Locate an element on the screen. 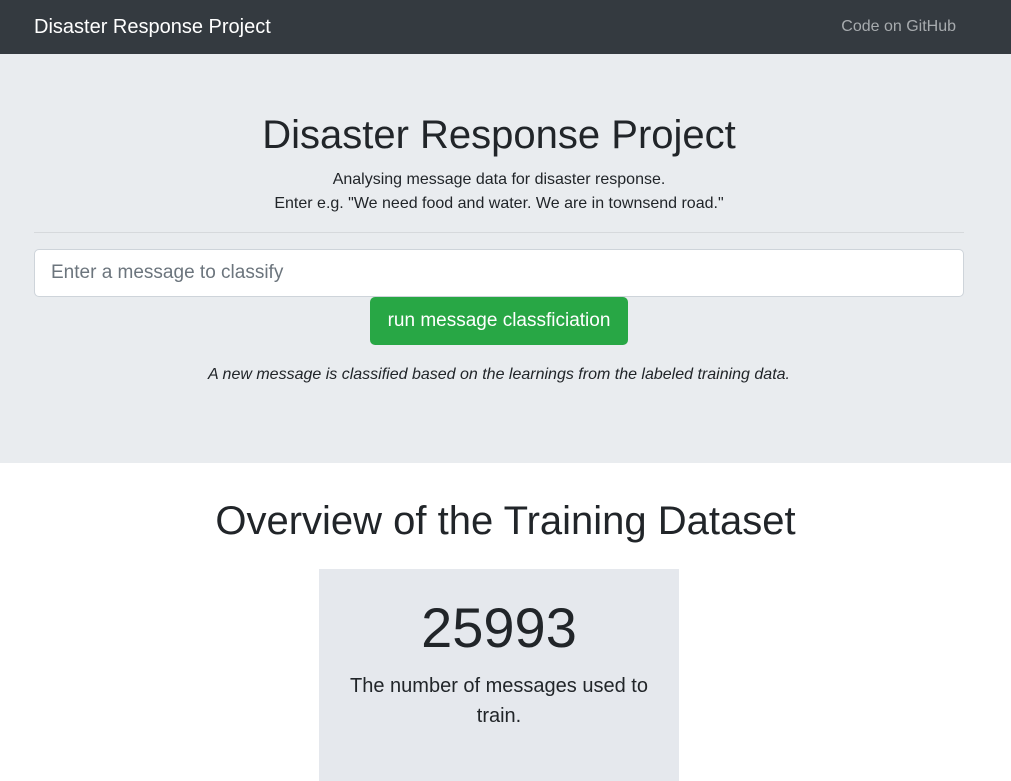 This screenshot has height=781, width=1011. classify-button: run message classficiation is located at coordinates (499, 321).